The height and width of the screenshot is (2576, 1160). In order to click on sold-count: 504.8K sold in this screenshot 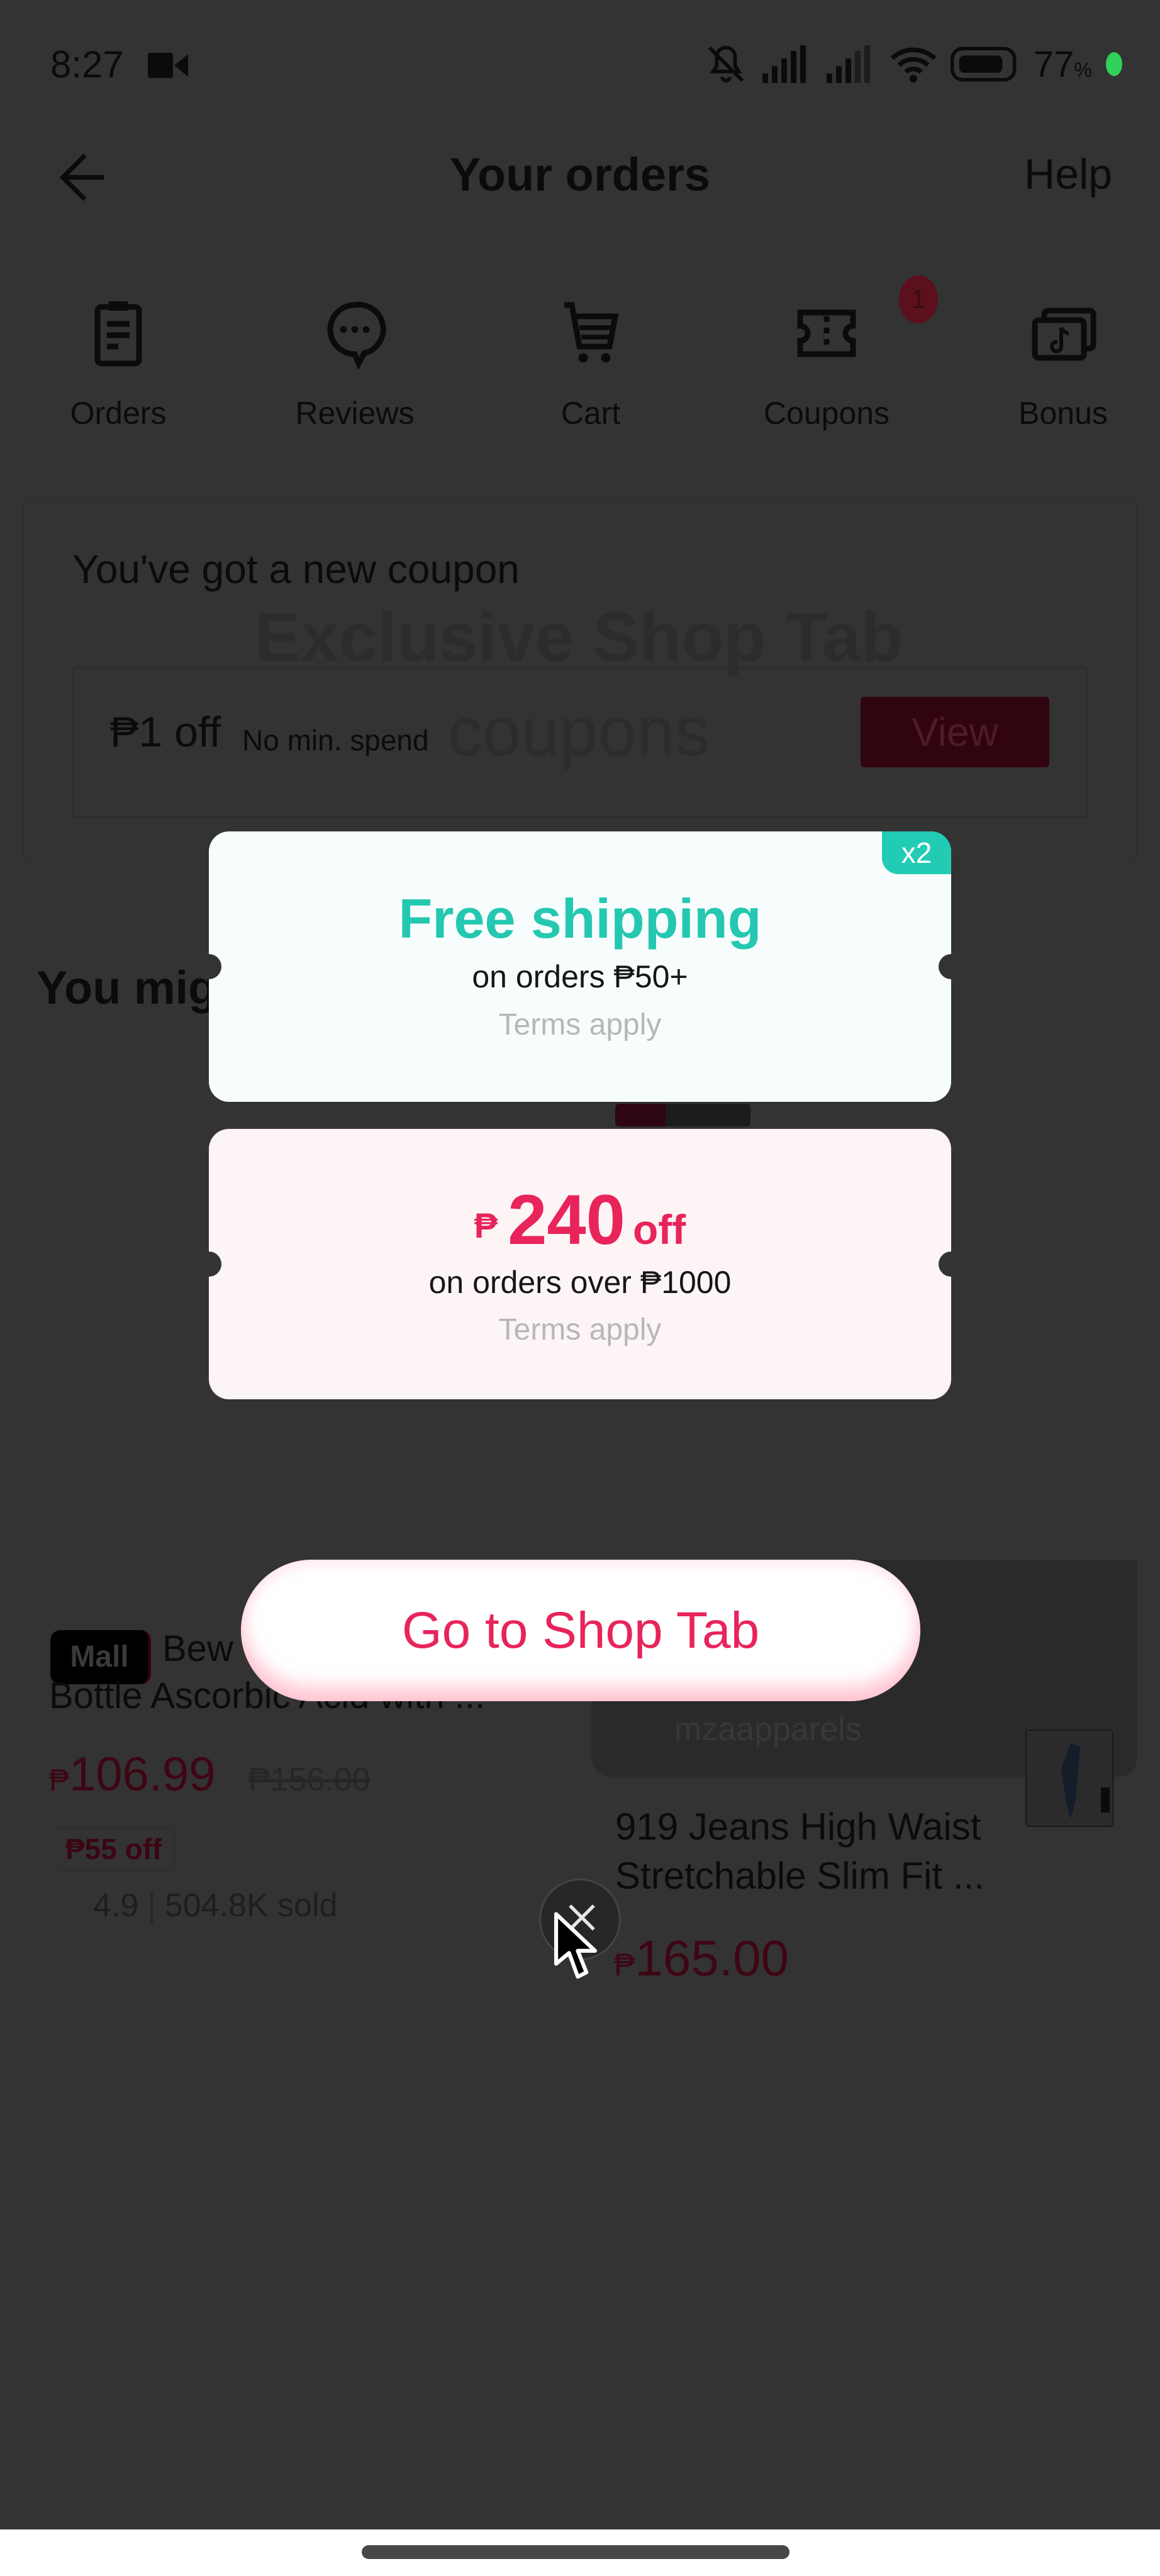, I will do `click(251, 1905)`.